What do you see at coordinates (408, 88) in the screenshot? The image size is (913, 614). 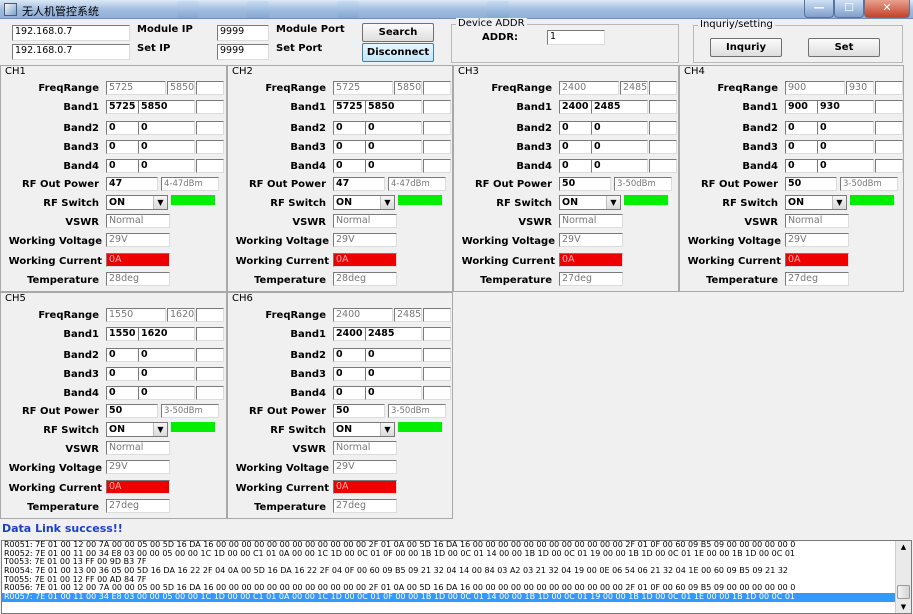 I see `freq-range-end-field: 5850` at bounding box center [408, 88].